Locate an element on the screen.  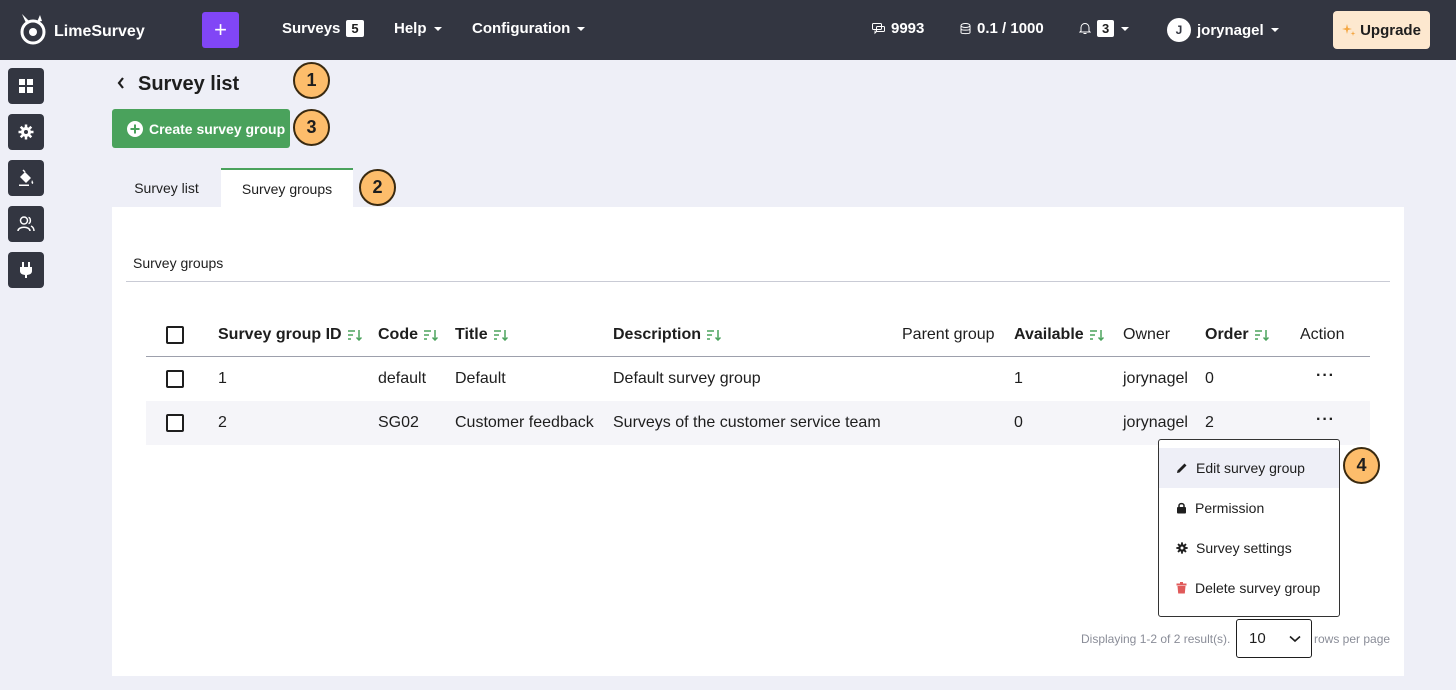
menu-item-delete-survey-group: Delete survey group is located at coordinates (1249, 588).